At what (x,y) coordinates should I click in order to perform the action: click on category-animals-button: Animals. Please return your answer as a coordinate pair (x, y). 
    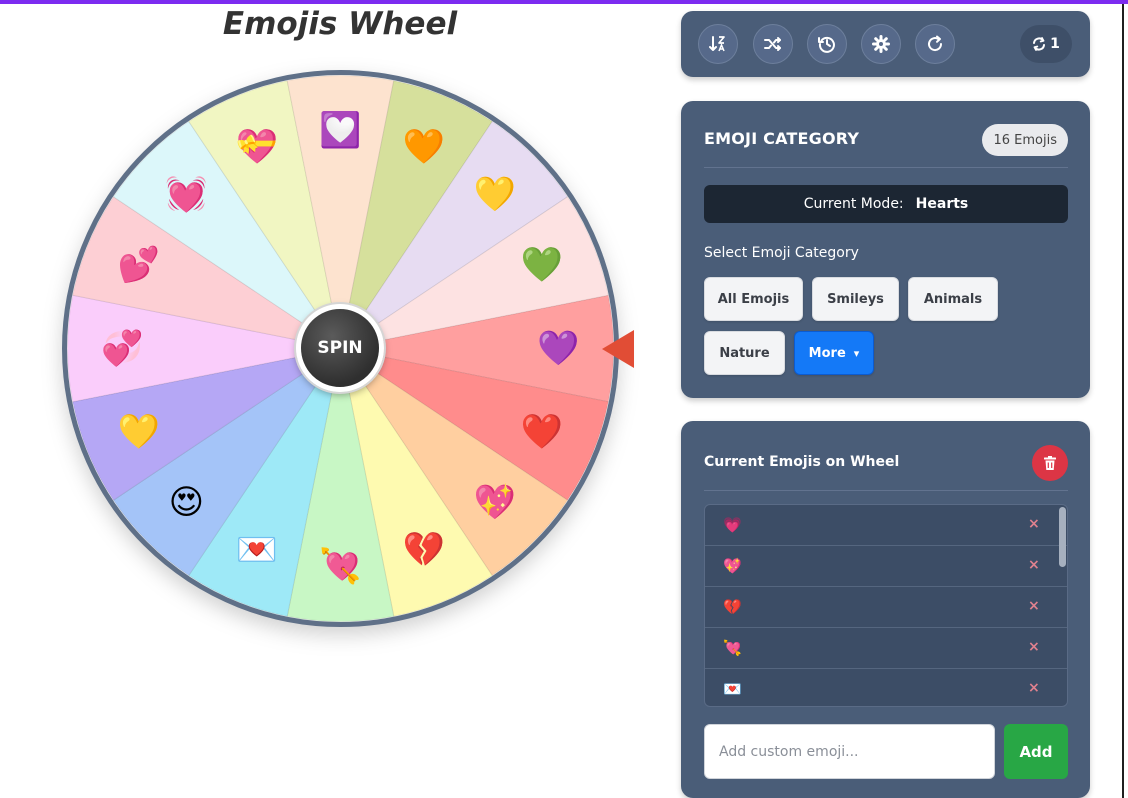
    Looking at the image, I should click on (953, 299).